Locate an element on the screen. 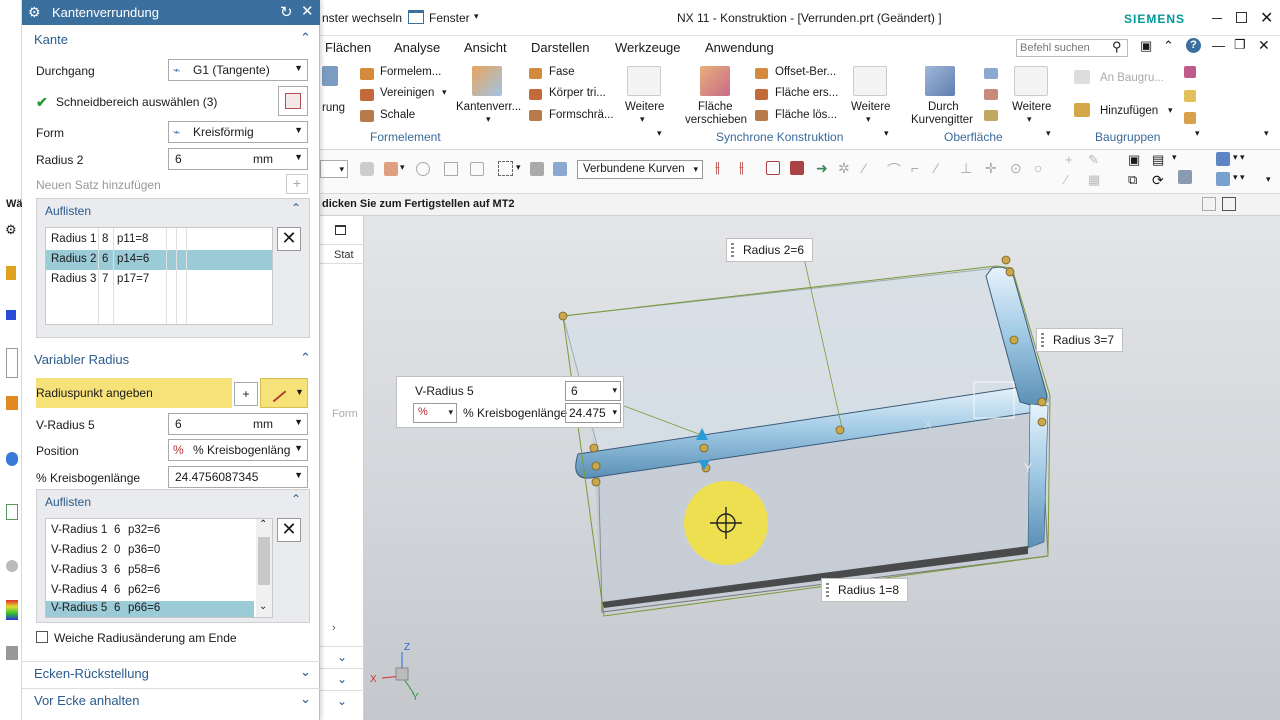  hinzufuegen-button: Hinzufügen is located at coordinates (1129, 111).